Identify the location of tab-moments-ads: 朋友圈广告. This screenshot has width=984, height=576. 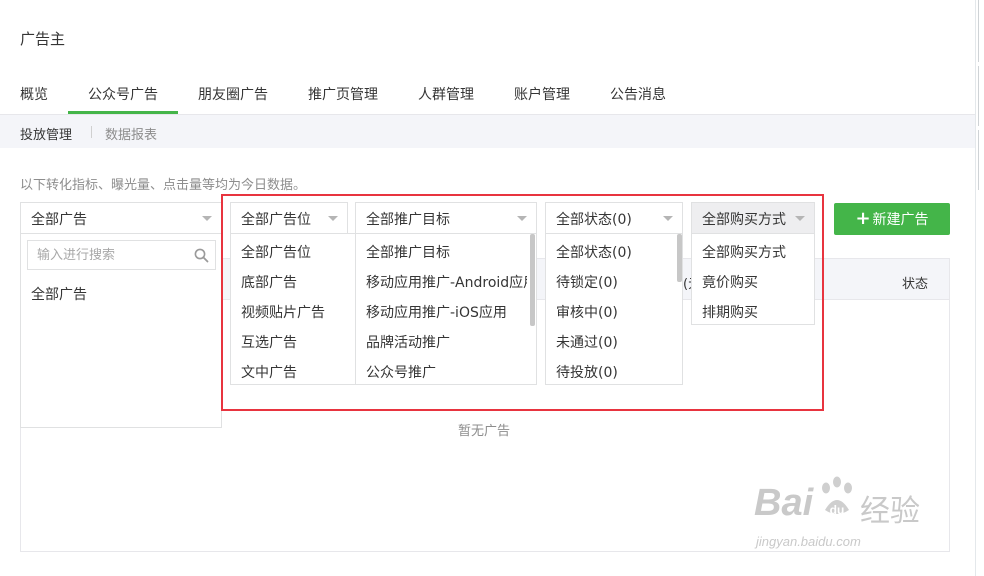
(233, 94).